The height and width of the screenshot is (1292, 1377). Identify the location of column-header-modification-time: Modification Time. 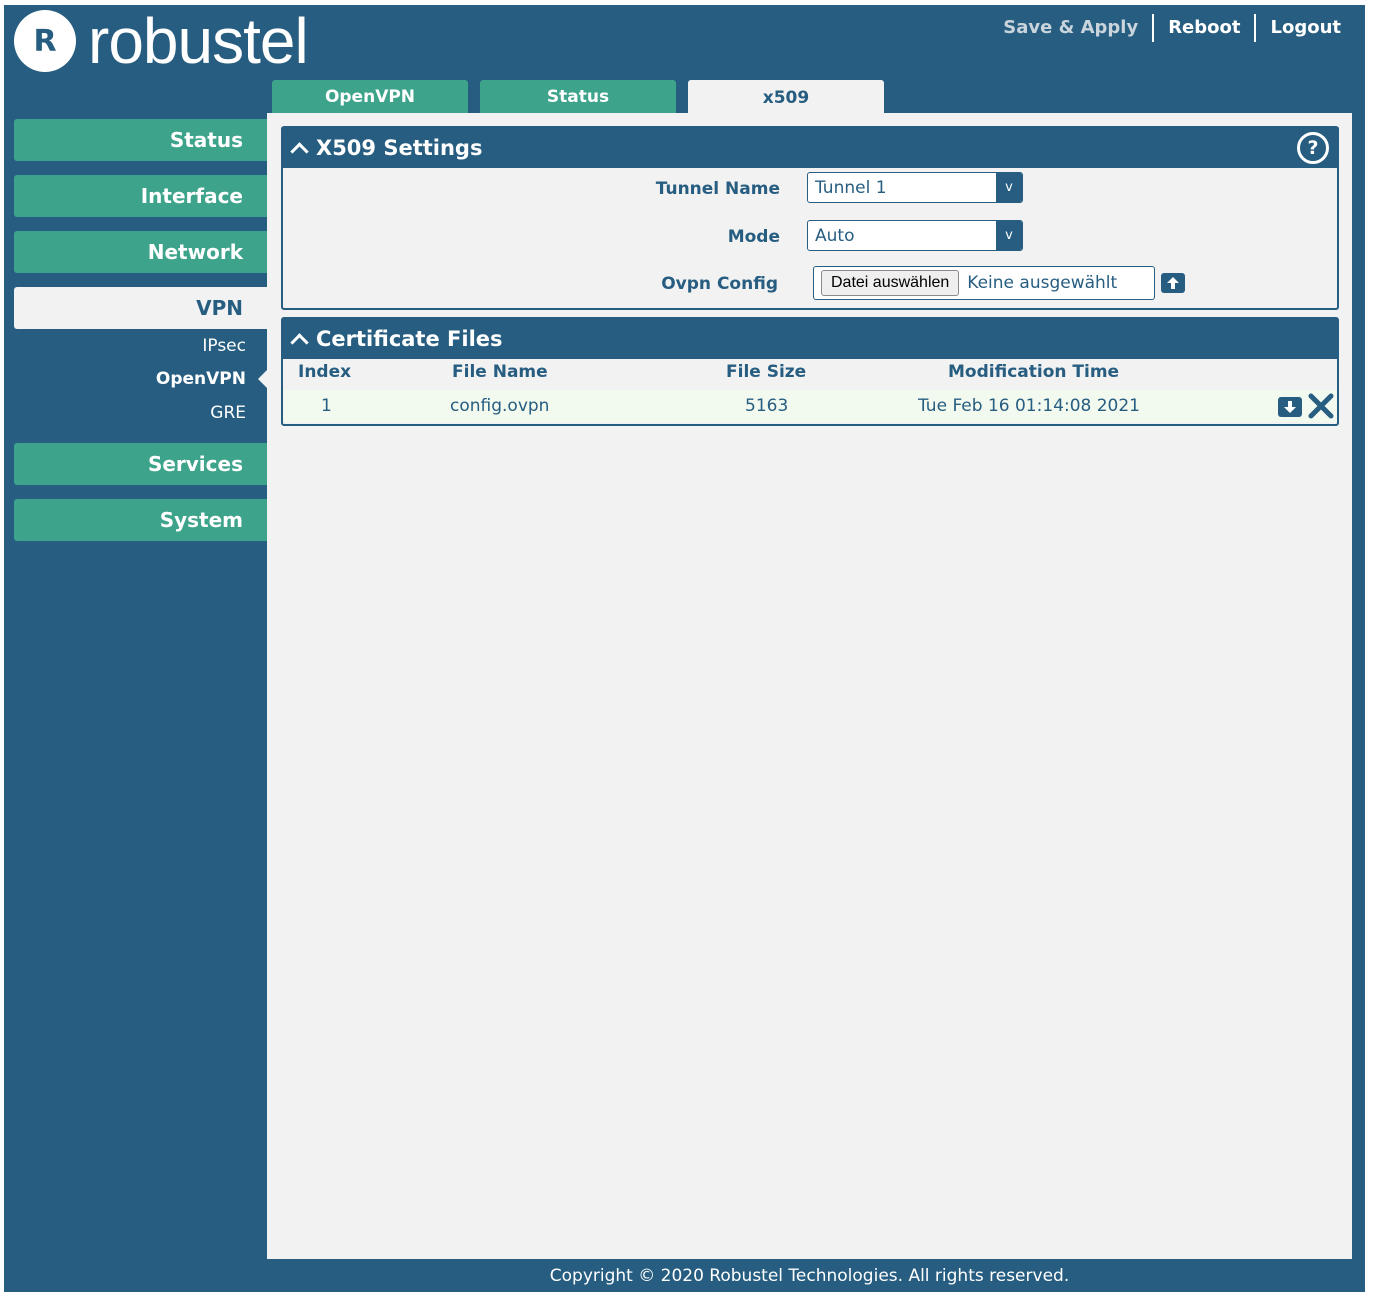
(1034, 372).